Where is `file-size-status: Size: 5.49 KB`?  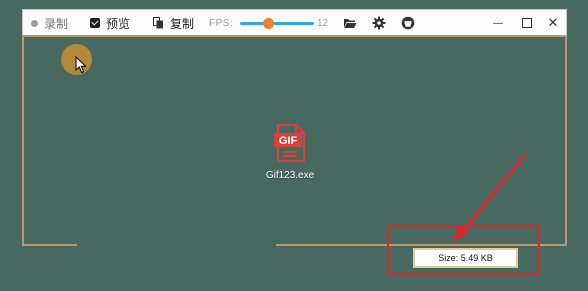
file-size-status: Size: 5.49 KB is located at coordinates (465, 258).